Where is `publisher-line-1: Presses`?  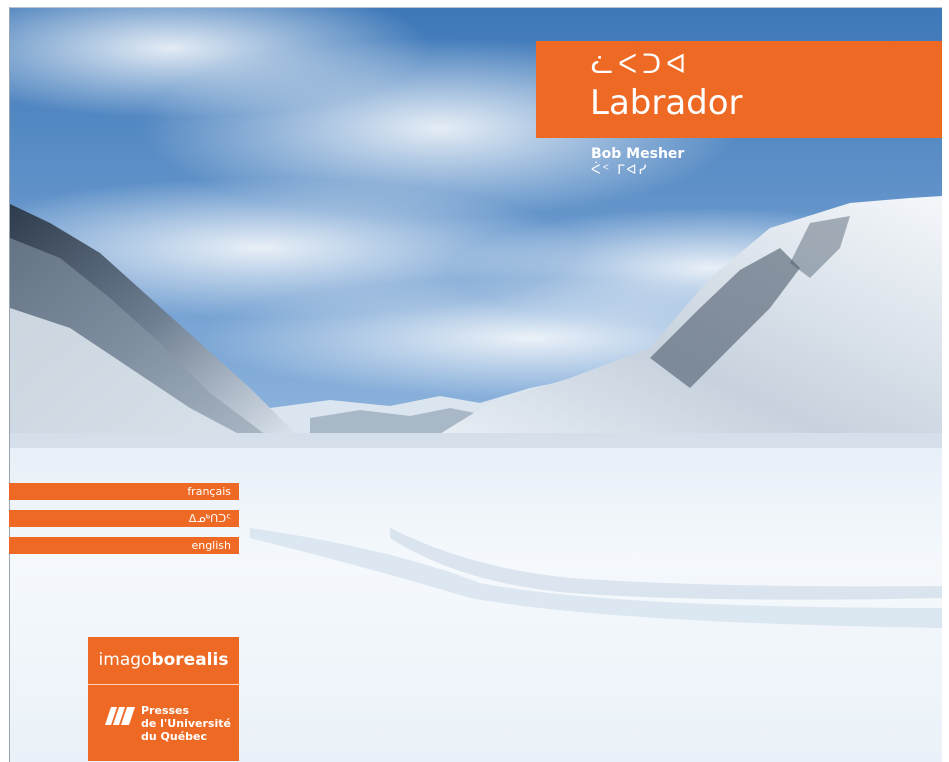
publisher-line-1: Presses is located at coordinates (165, 710).